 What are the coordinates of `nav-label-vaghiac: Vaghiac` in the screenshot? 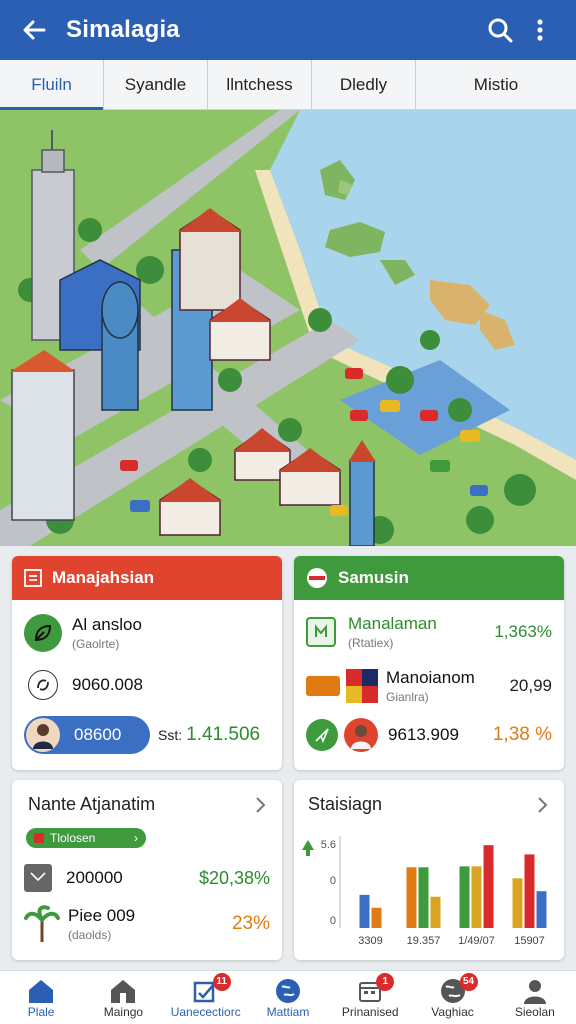 It's located at (452, 1011).